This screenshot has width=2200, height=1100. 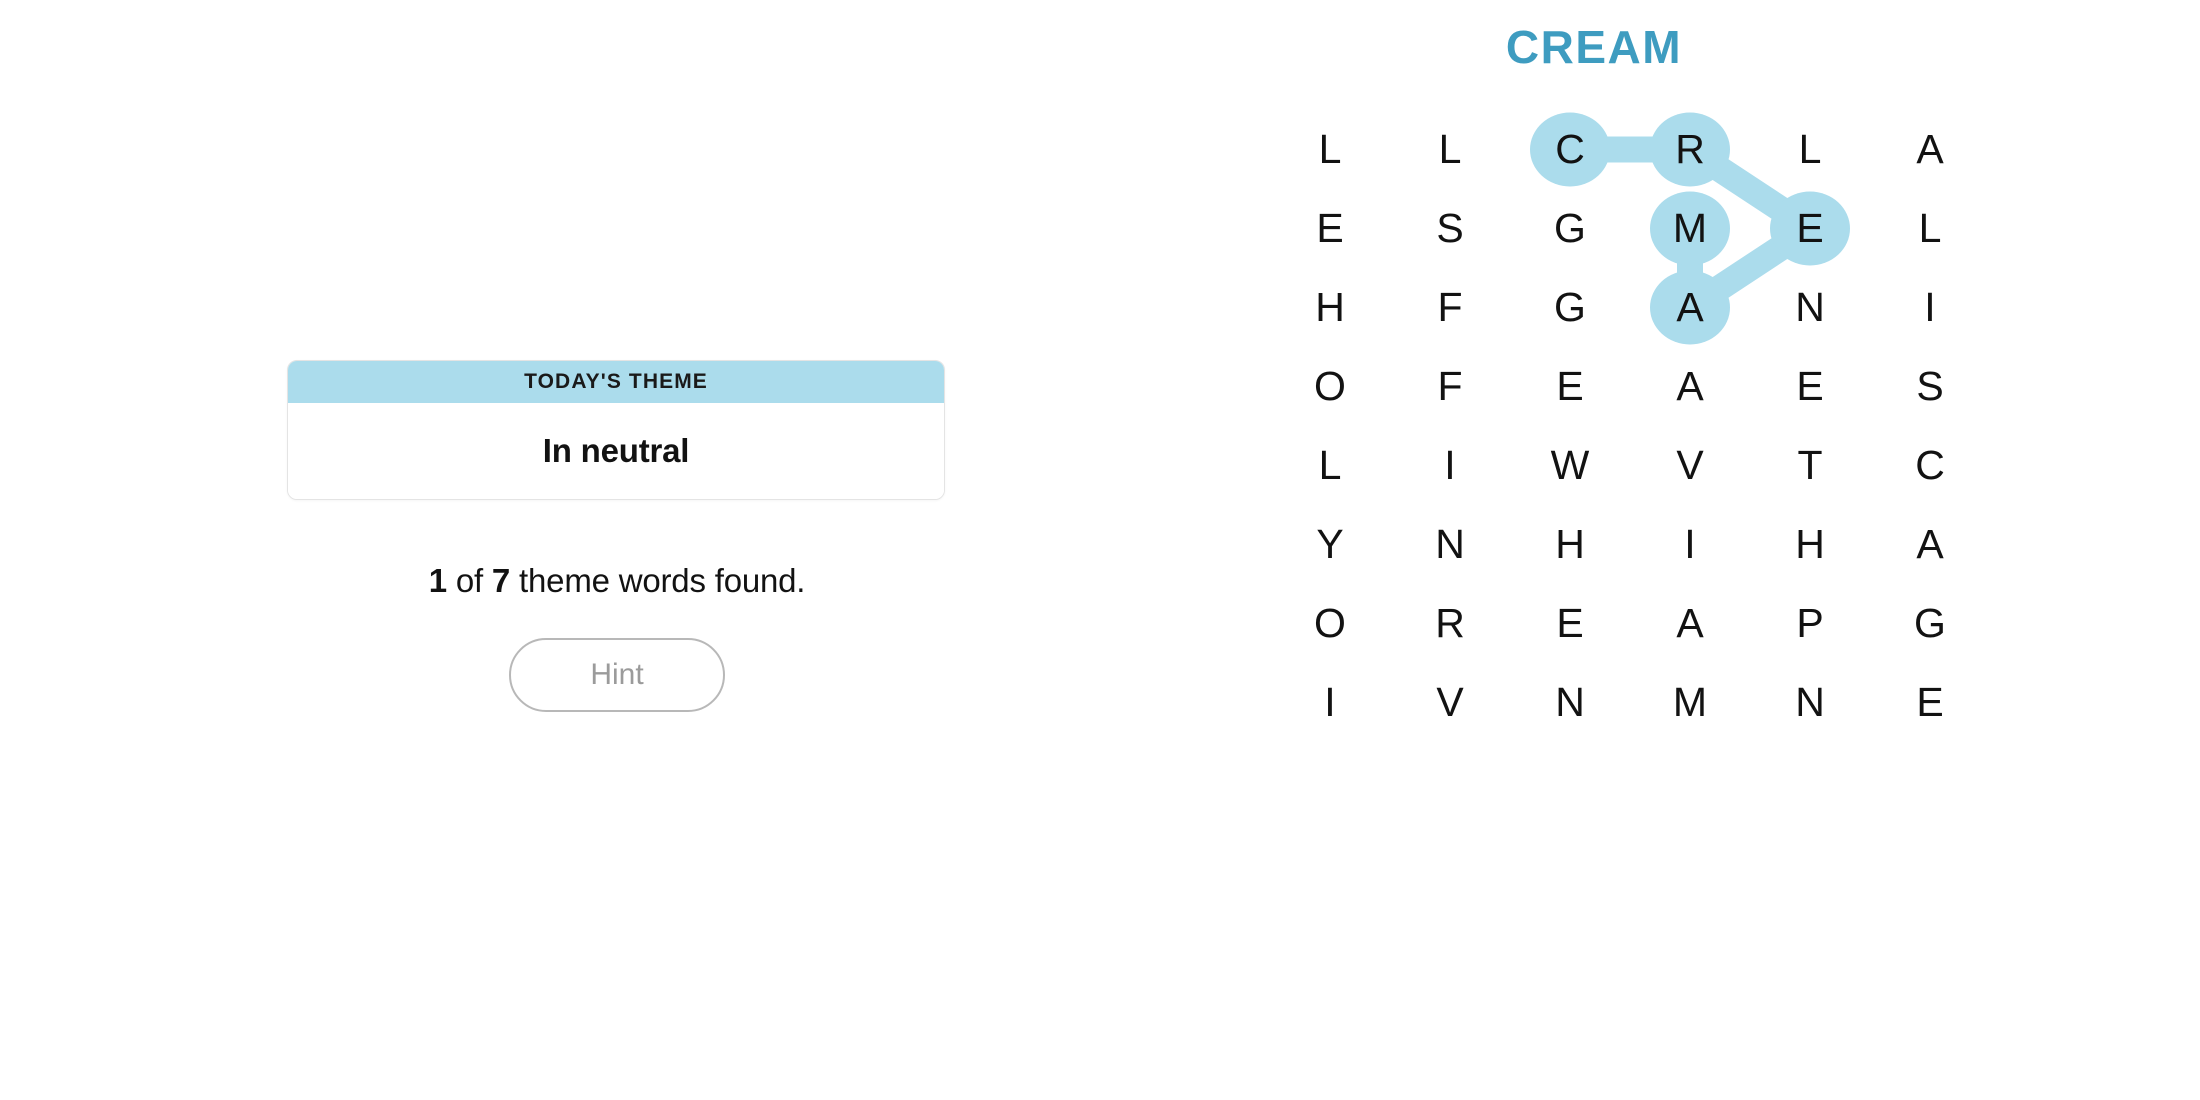 I want to click on grid-cell: Y, so click(x=1330, y=544).